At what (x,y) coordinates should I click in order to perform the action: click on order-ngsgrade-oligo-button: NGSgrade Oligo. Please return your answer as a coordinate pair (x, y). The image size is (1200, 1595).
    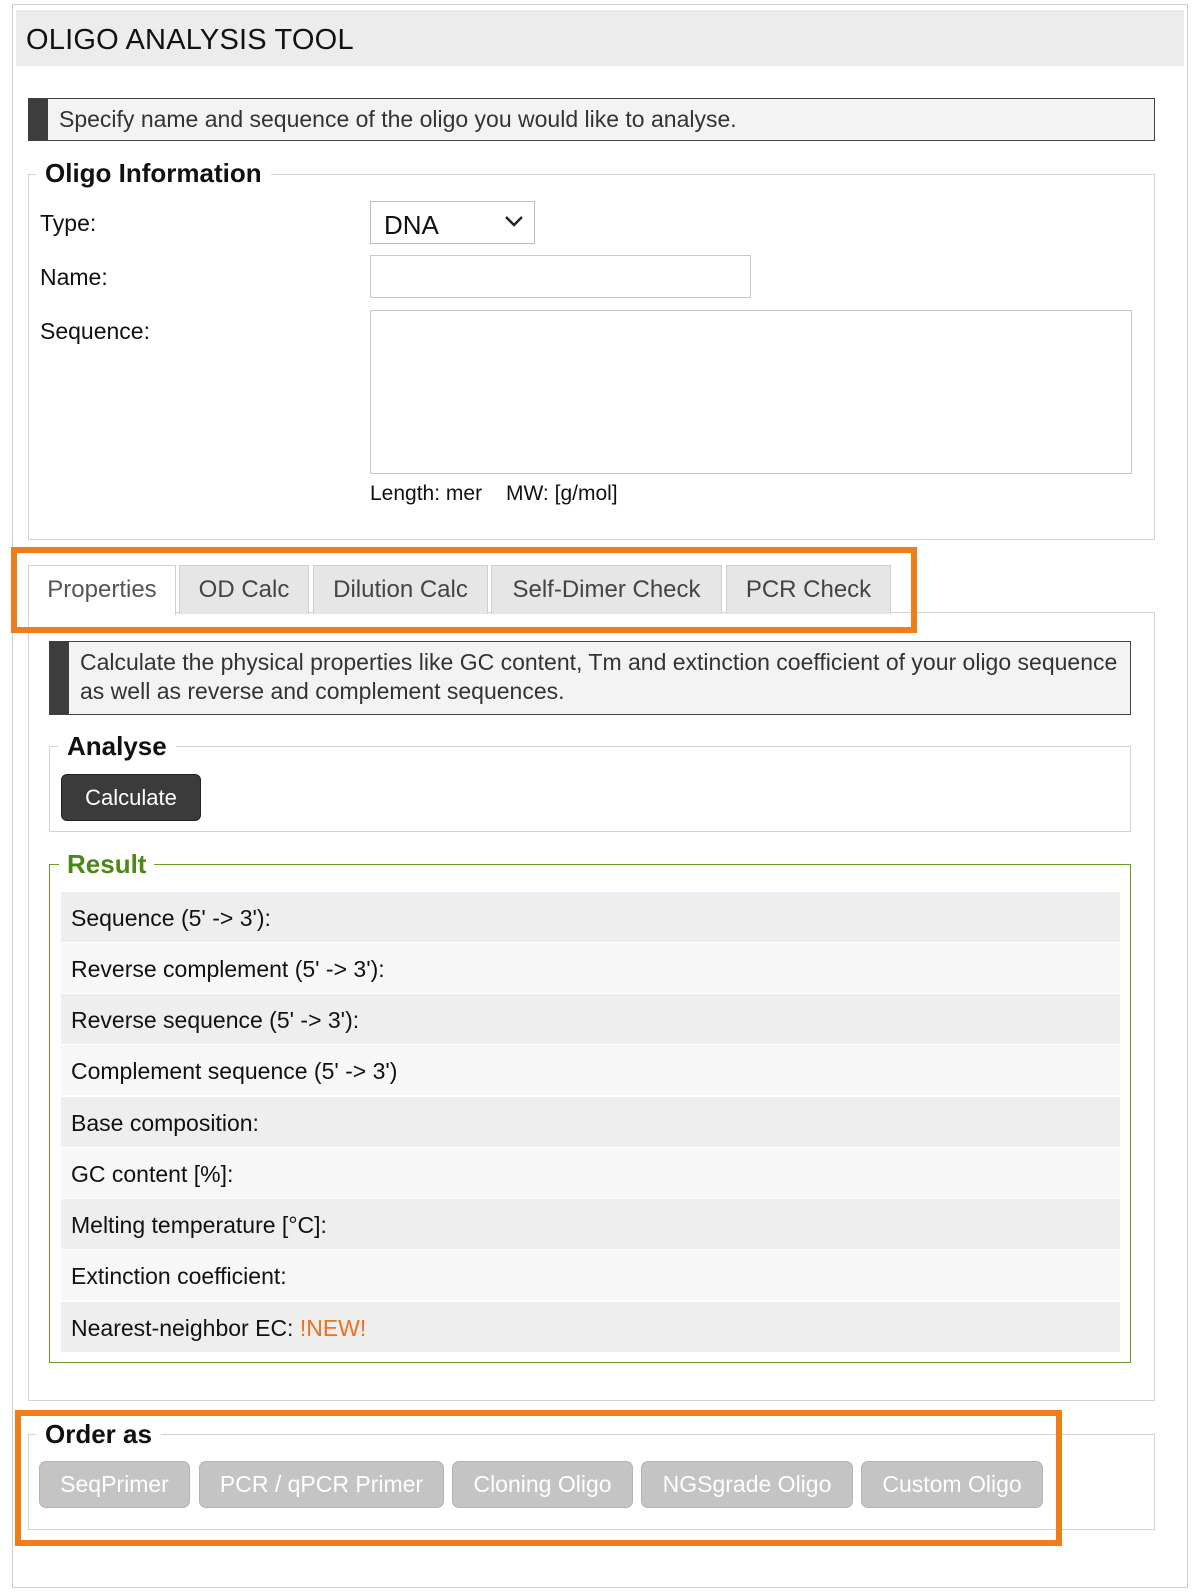
    Looking at the image, I should click on (747, 1484).